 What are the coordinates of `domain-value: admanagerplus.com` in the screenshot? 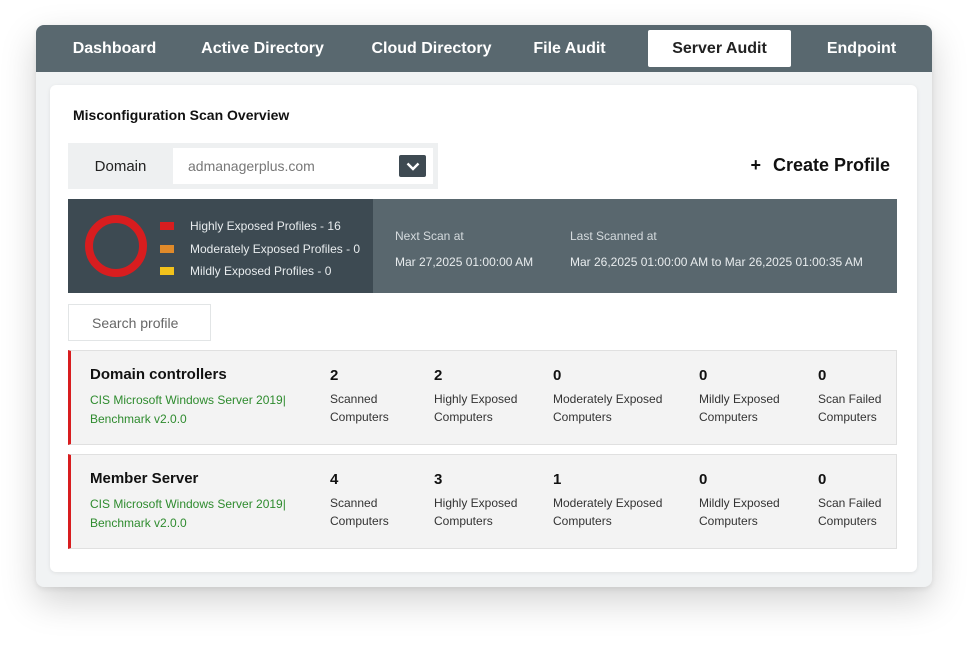 It's located at (251, 166).